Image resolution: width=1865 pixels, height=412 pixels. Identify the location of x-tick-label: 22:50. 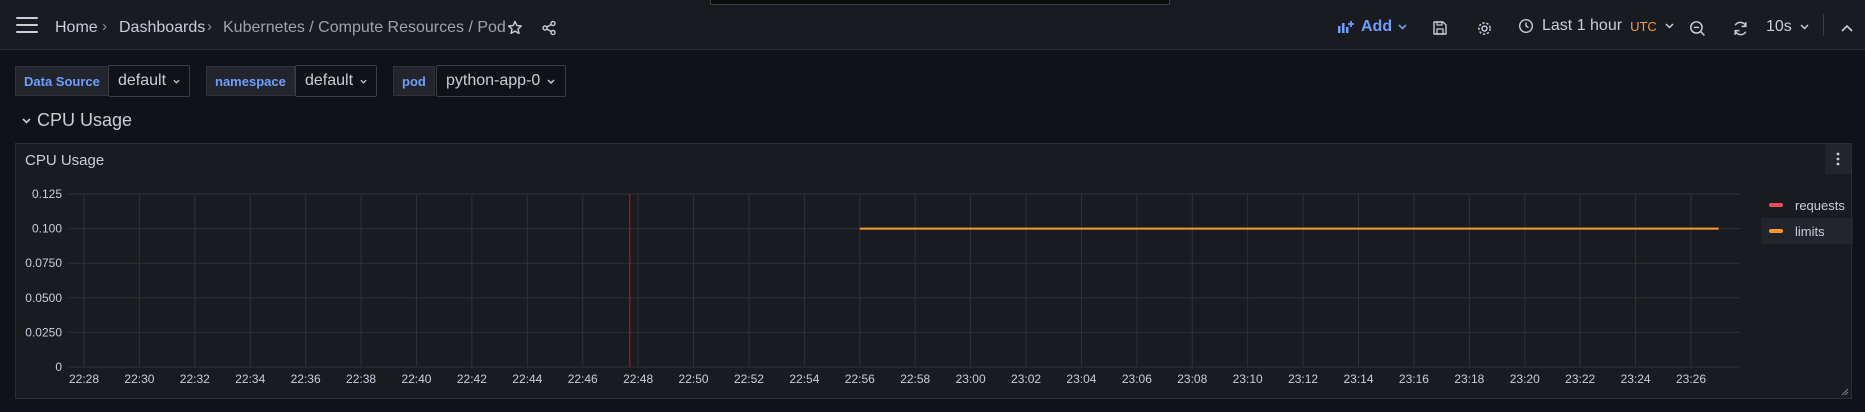
(694, 379).